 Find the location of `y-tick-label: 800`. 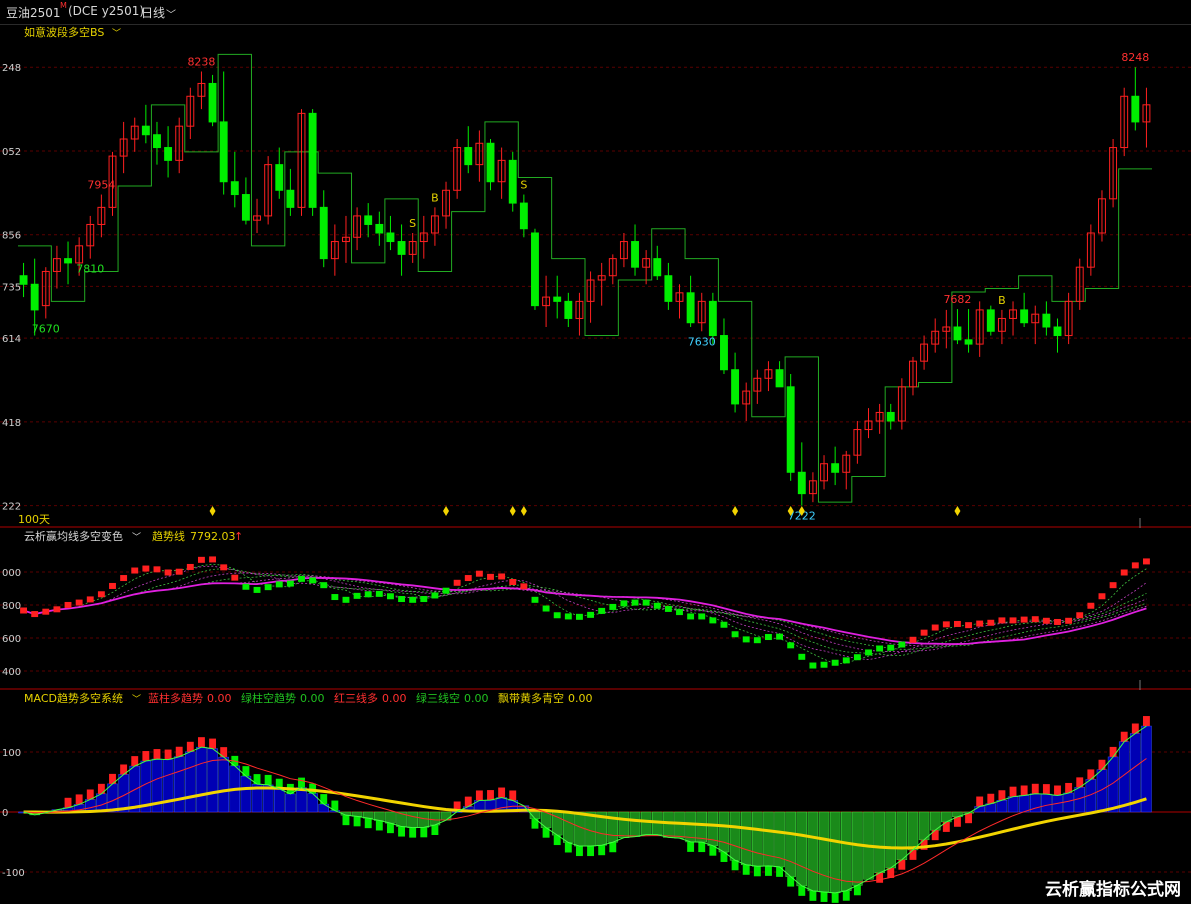

y-tick-label: 800 is located at coordinates (11, 606).